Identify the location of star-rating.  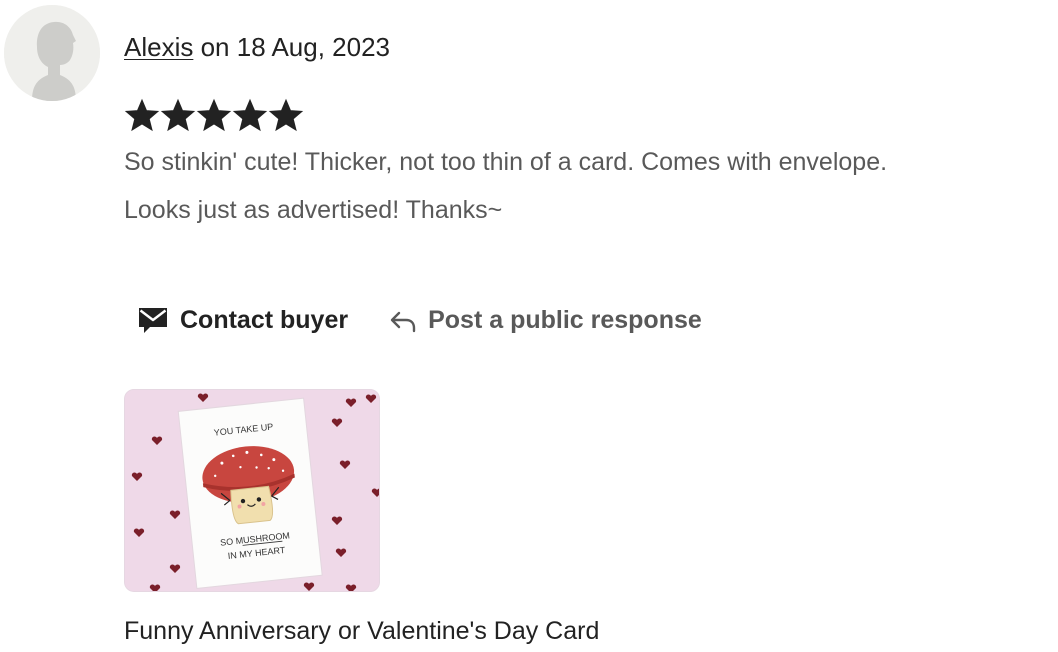
(214, 116).